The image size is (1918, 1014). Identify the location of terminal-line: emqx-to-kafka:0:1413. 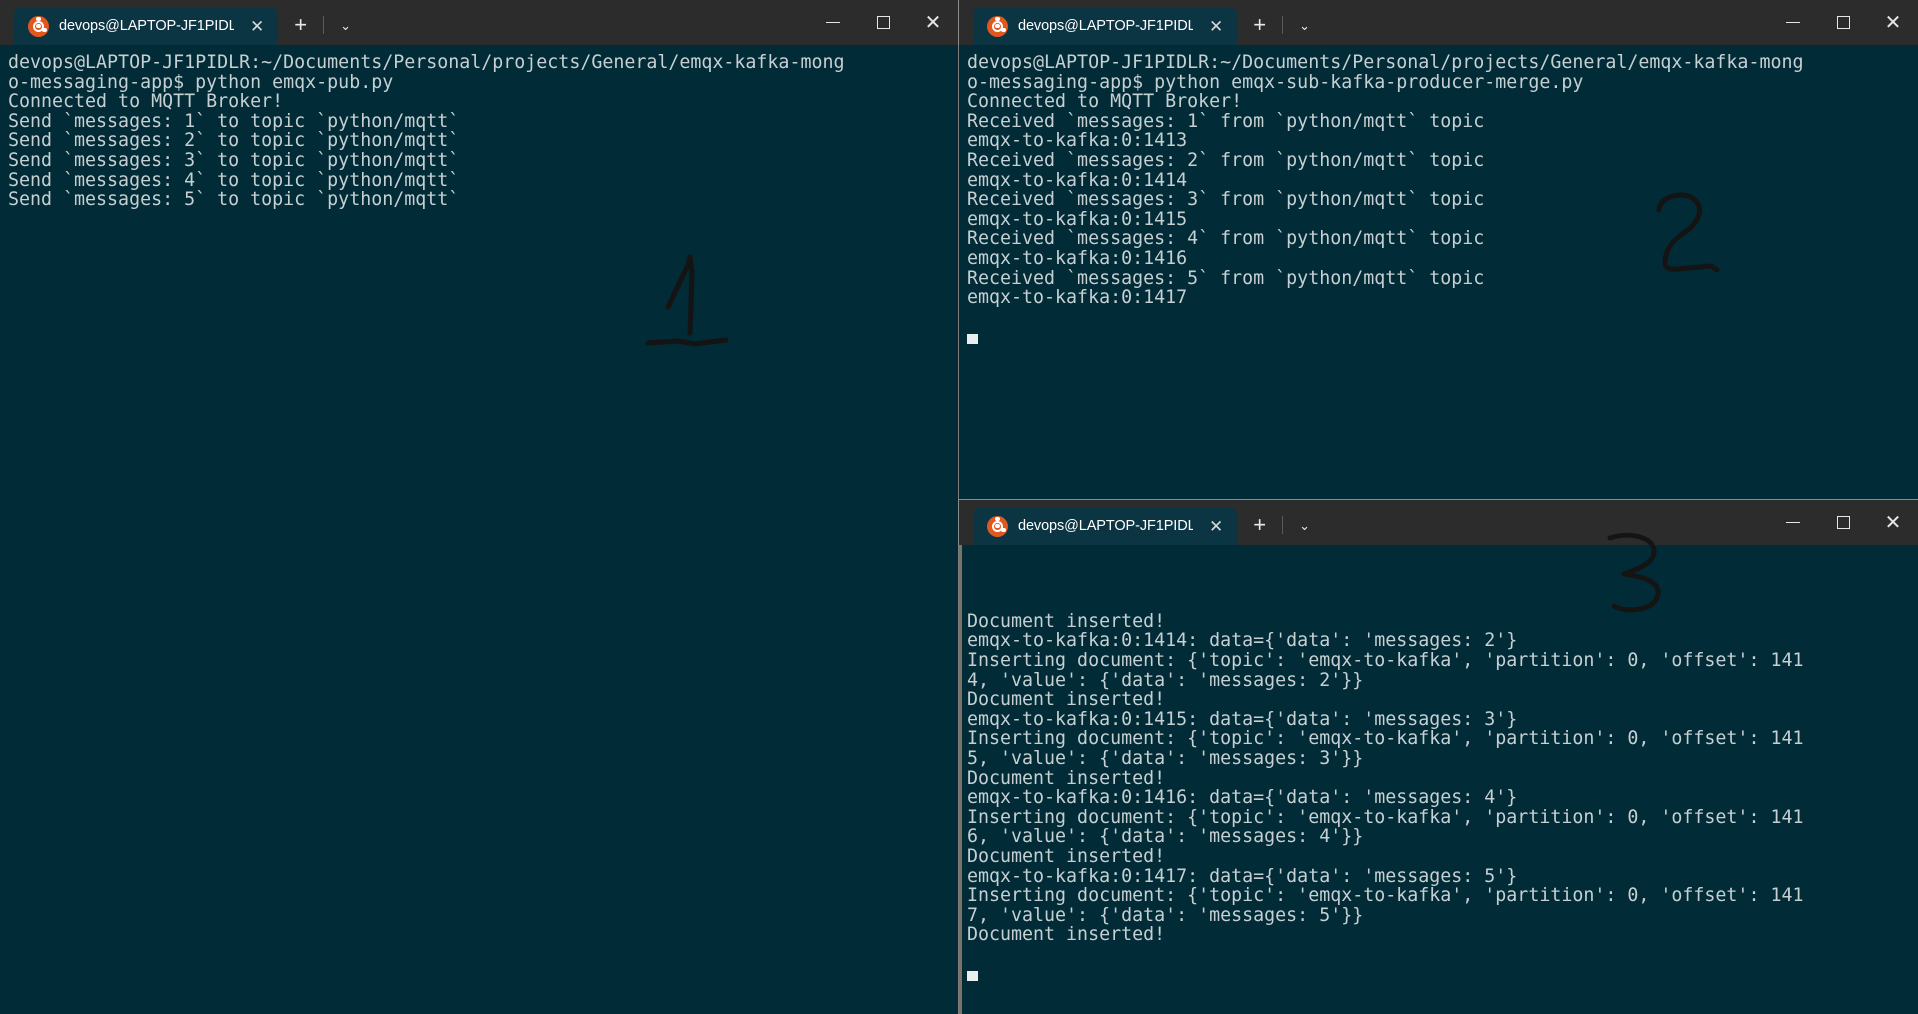
(1077, 141).